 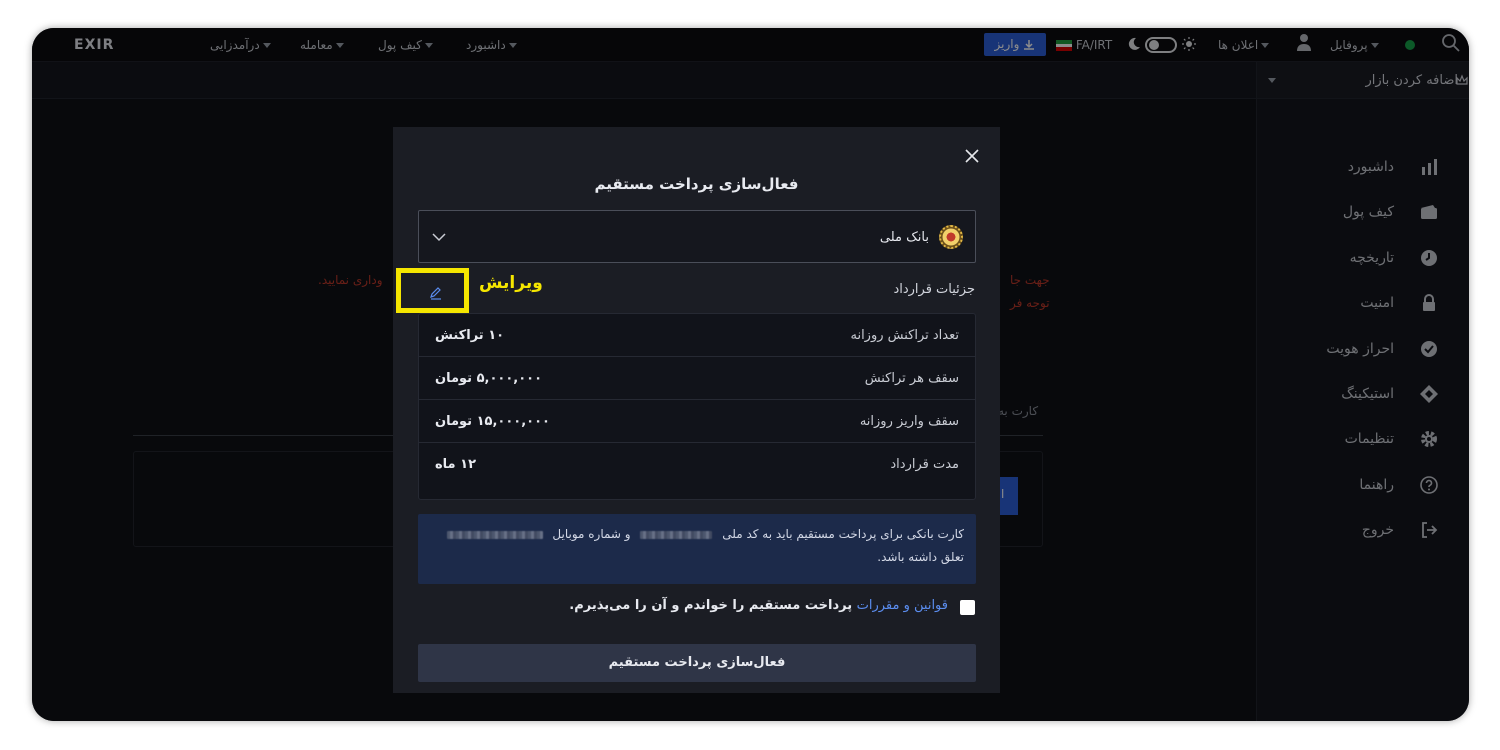 What do you see at coordinates (676, 534) in the screenshot?
I see `blurred-national-code` at bounding box center [676, 534].